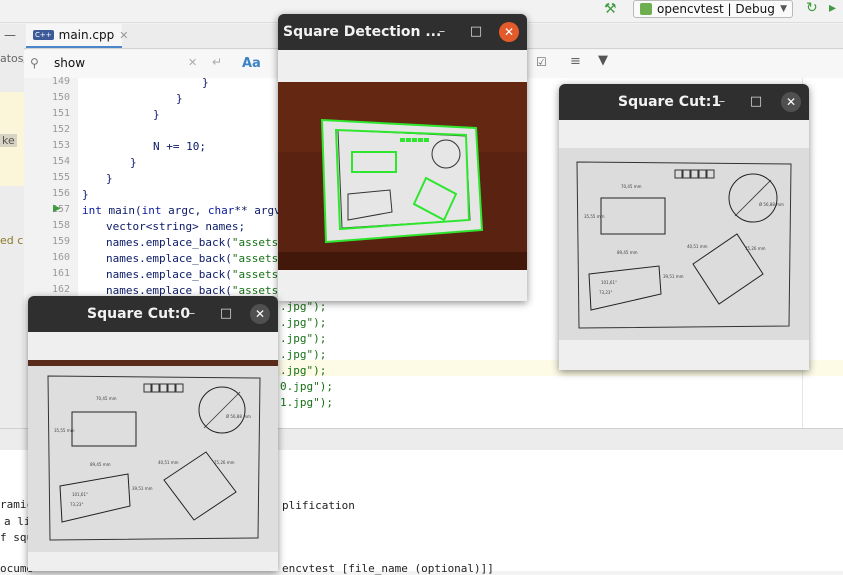 This screenshot has width=843, height=575. Describe the element at coordinates (783, 9) in the screenshot. I see `chevron-down-icon: ▼` at that location.